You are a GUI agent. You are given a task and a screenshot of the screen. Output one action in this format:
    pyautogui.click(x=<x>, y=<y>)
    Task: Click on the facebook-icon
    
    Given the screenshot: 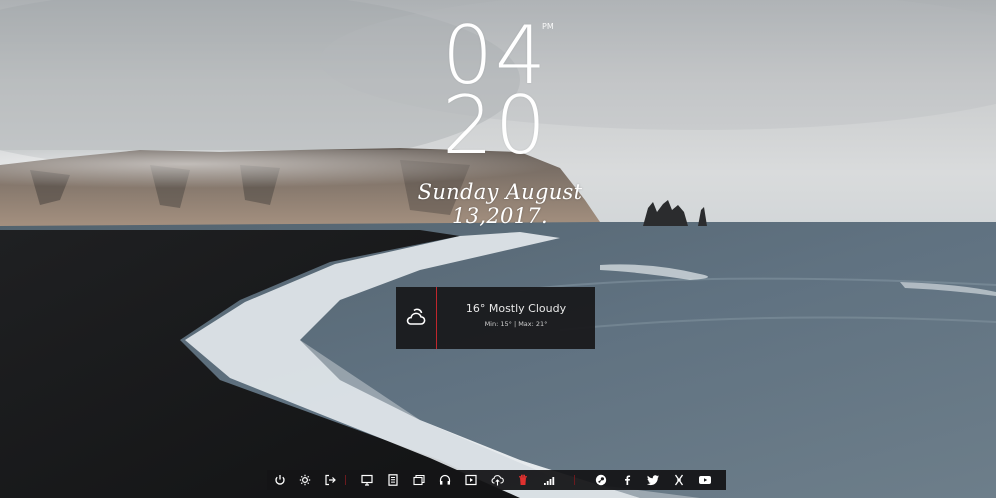 What is the action you would take?
    pyautogui.click(x=628, y=480)
    